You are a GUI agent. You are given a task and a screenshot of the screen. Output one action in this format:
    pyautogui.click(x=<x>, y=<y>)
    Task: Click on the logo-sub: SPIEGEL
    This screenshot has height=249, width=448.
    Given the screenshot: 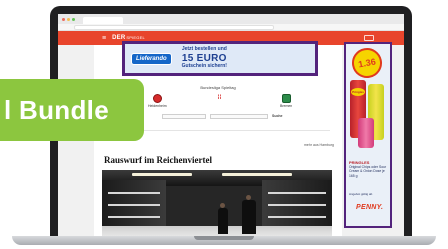 What is the action you would take?
    pyautogui.click(x=135, y=37)
    